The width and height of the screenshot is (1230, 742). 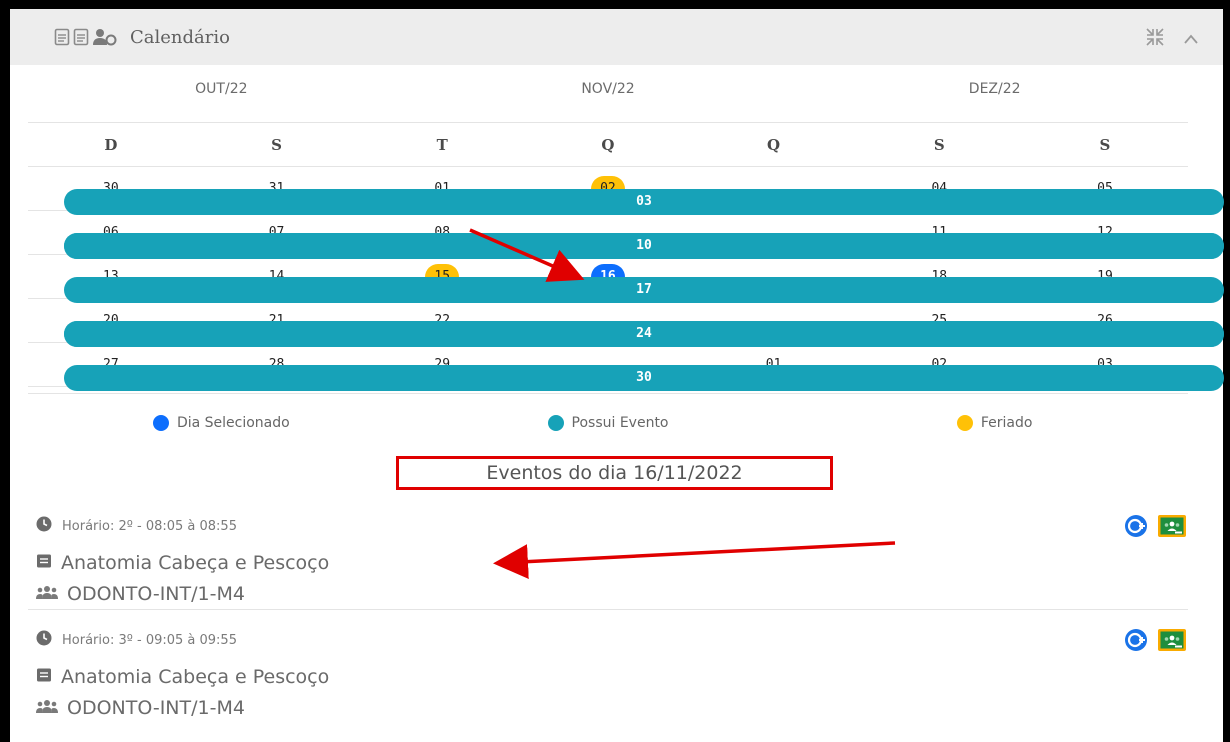 What do you see at coordinates (615, 4) in the screenshot?
I see `screenshot-border-top` at bounding box center [615, 4].